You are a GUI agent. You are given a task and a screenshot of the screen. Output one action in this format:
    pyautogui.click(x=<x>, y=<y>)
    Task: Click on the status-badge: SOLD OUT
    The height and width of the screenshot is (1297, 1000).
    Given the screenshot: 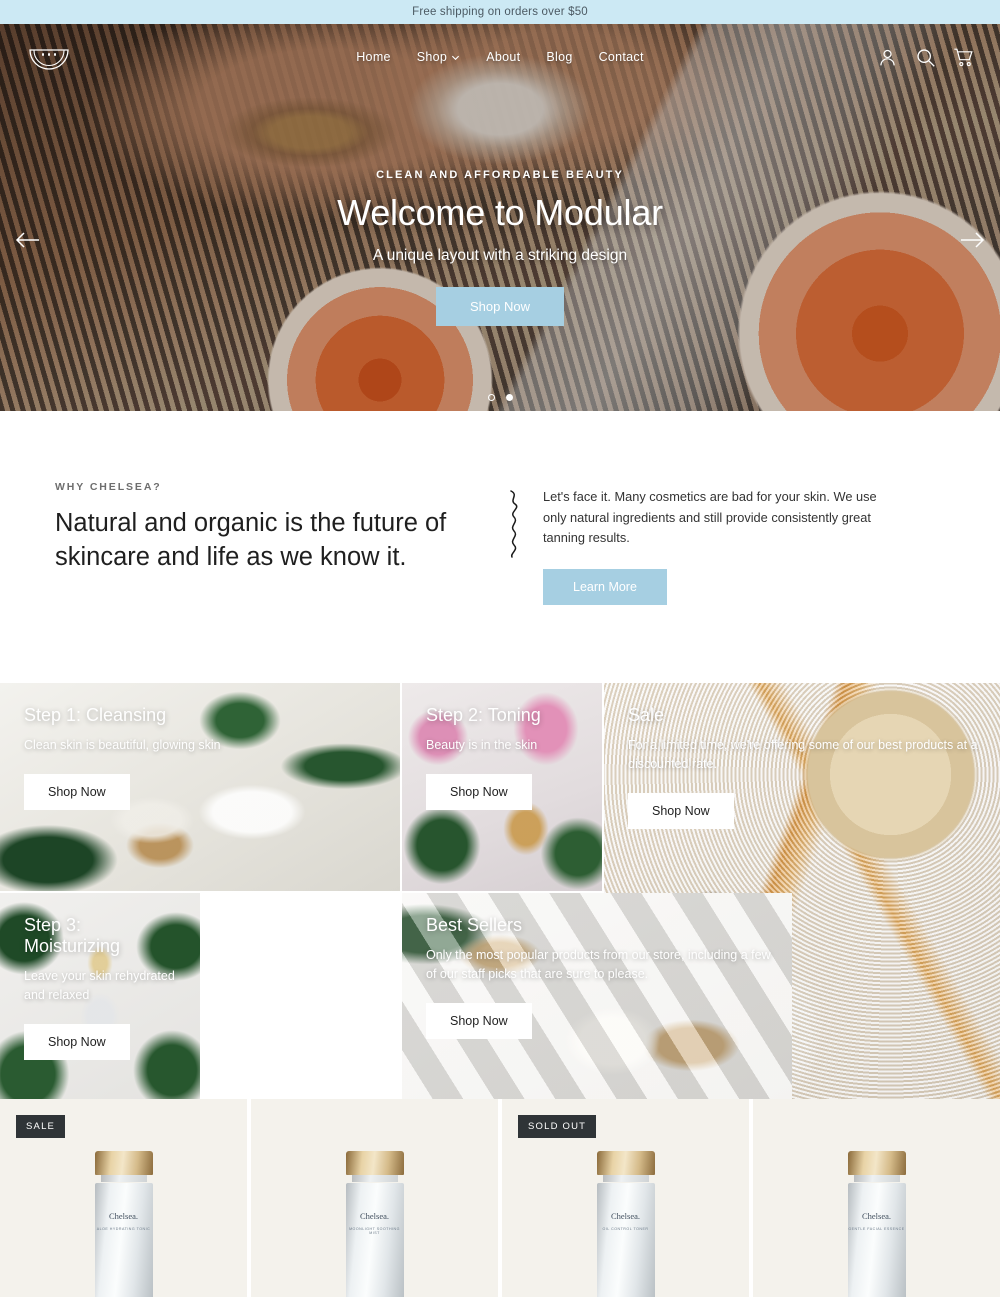 What is the action you would take?
    pyautogui.click(x=557, y=1127)
    